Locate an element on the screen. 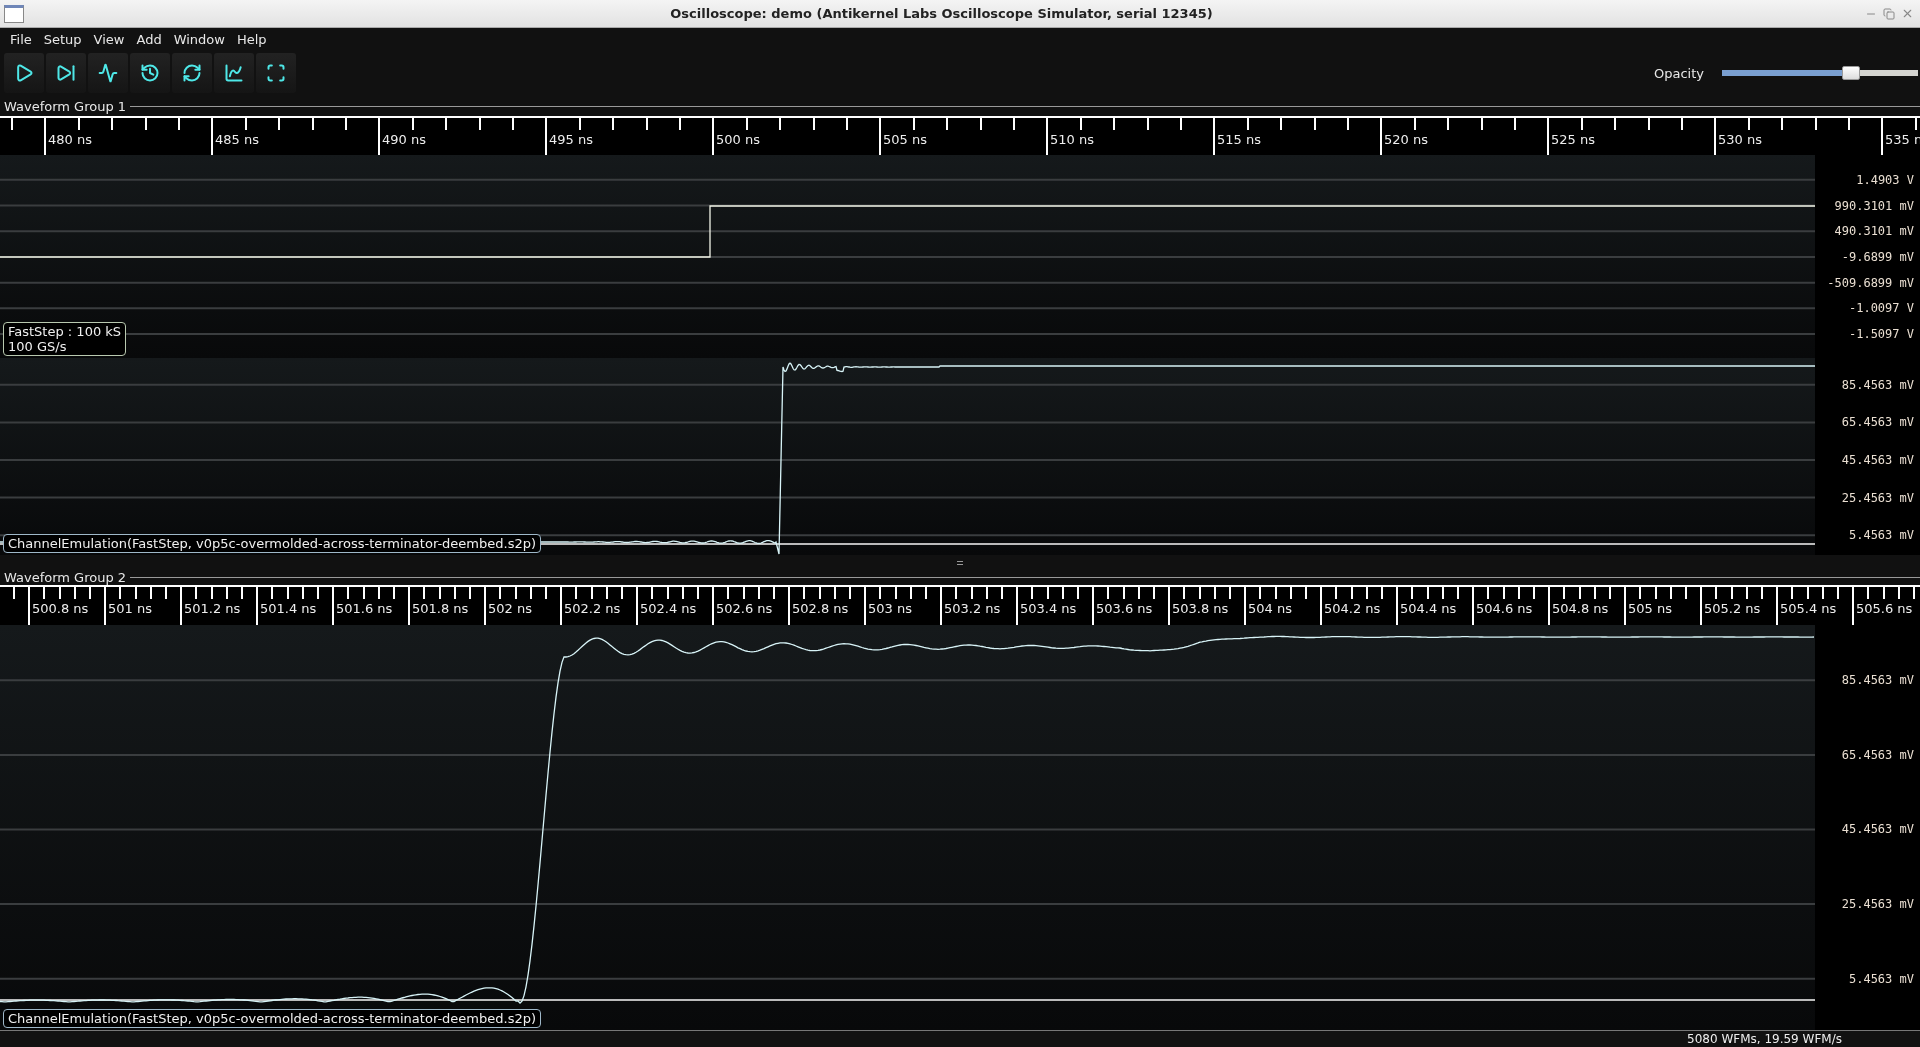 This screenshot has width=1920, height=1047. axis-label: -9.6899 mV is located at coordinates (1877, 257).